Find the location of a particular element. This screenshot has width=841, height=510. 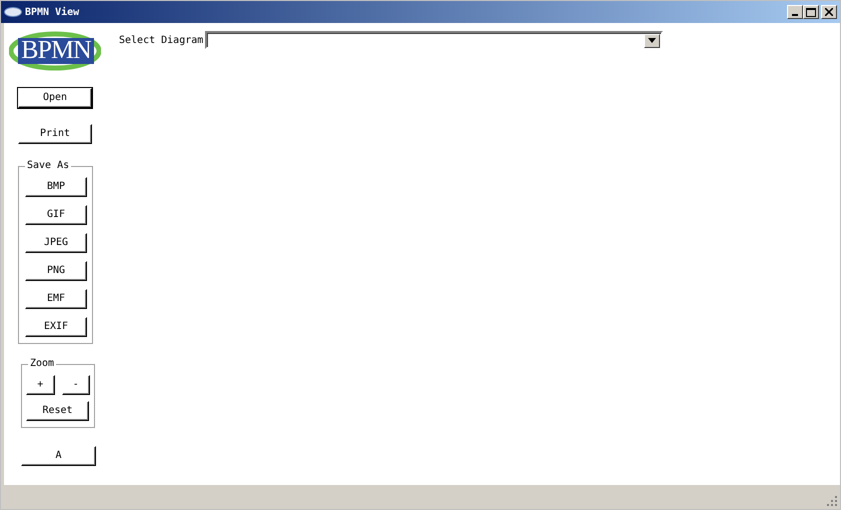

diagram-dropdown is located at coordinates (434, 39).